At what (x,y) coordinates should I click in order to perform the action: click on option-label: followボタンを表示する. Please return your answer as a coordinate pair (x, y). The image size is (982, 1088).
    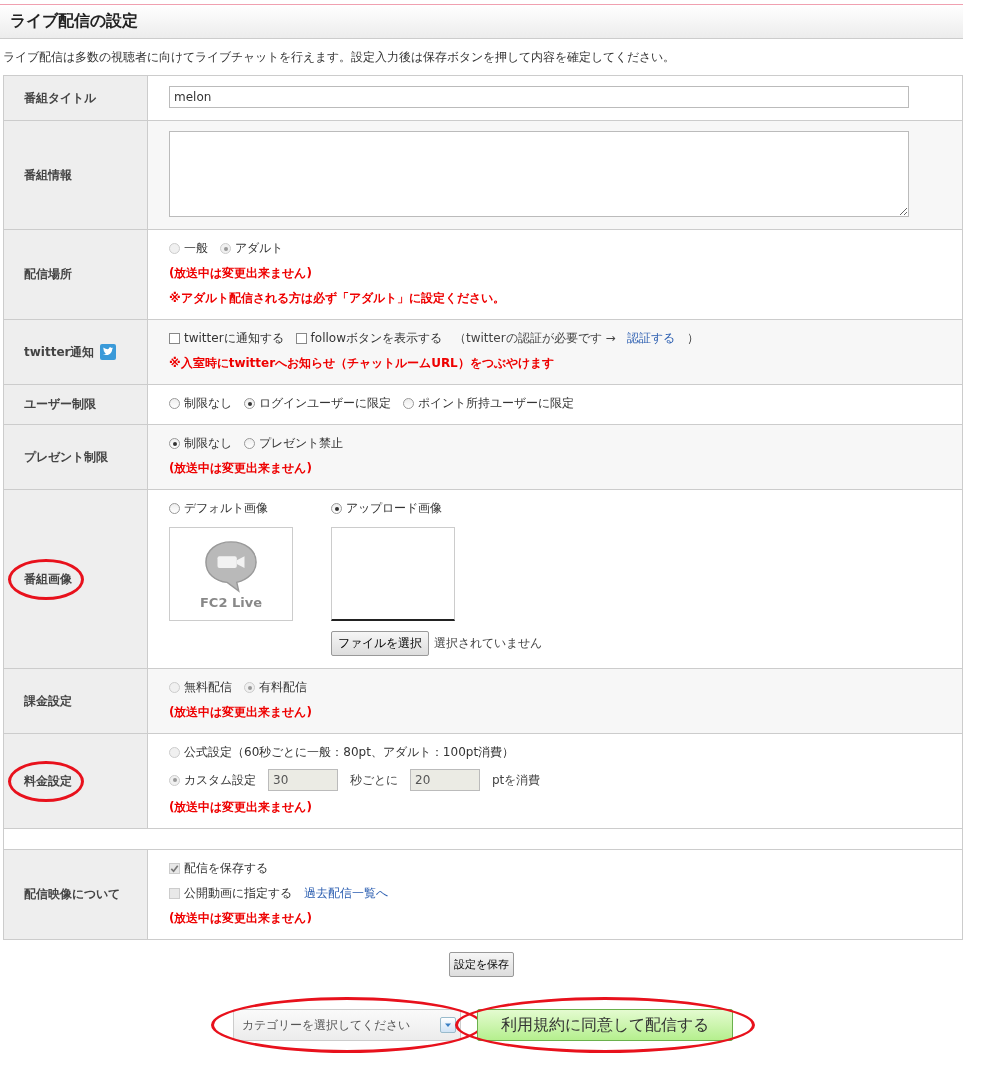
    Looking at the image, I should click on (376, 338).